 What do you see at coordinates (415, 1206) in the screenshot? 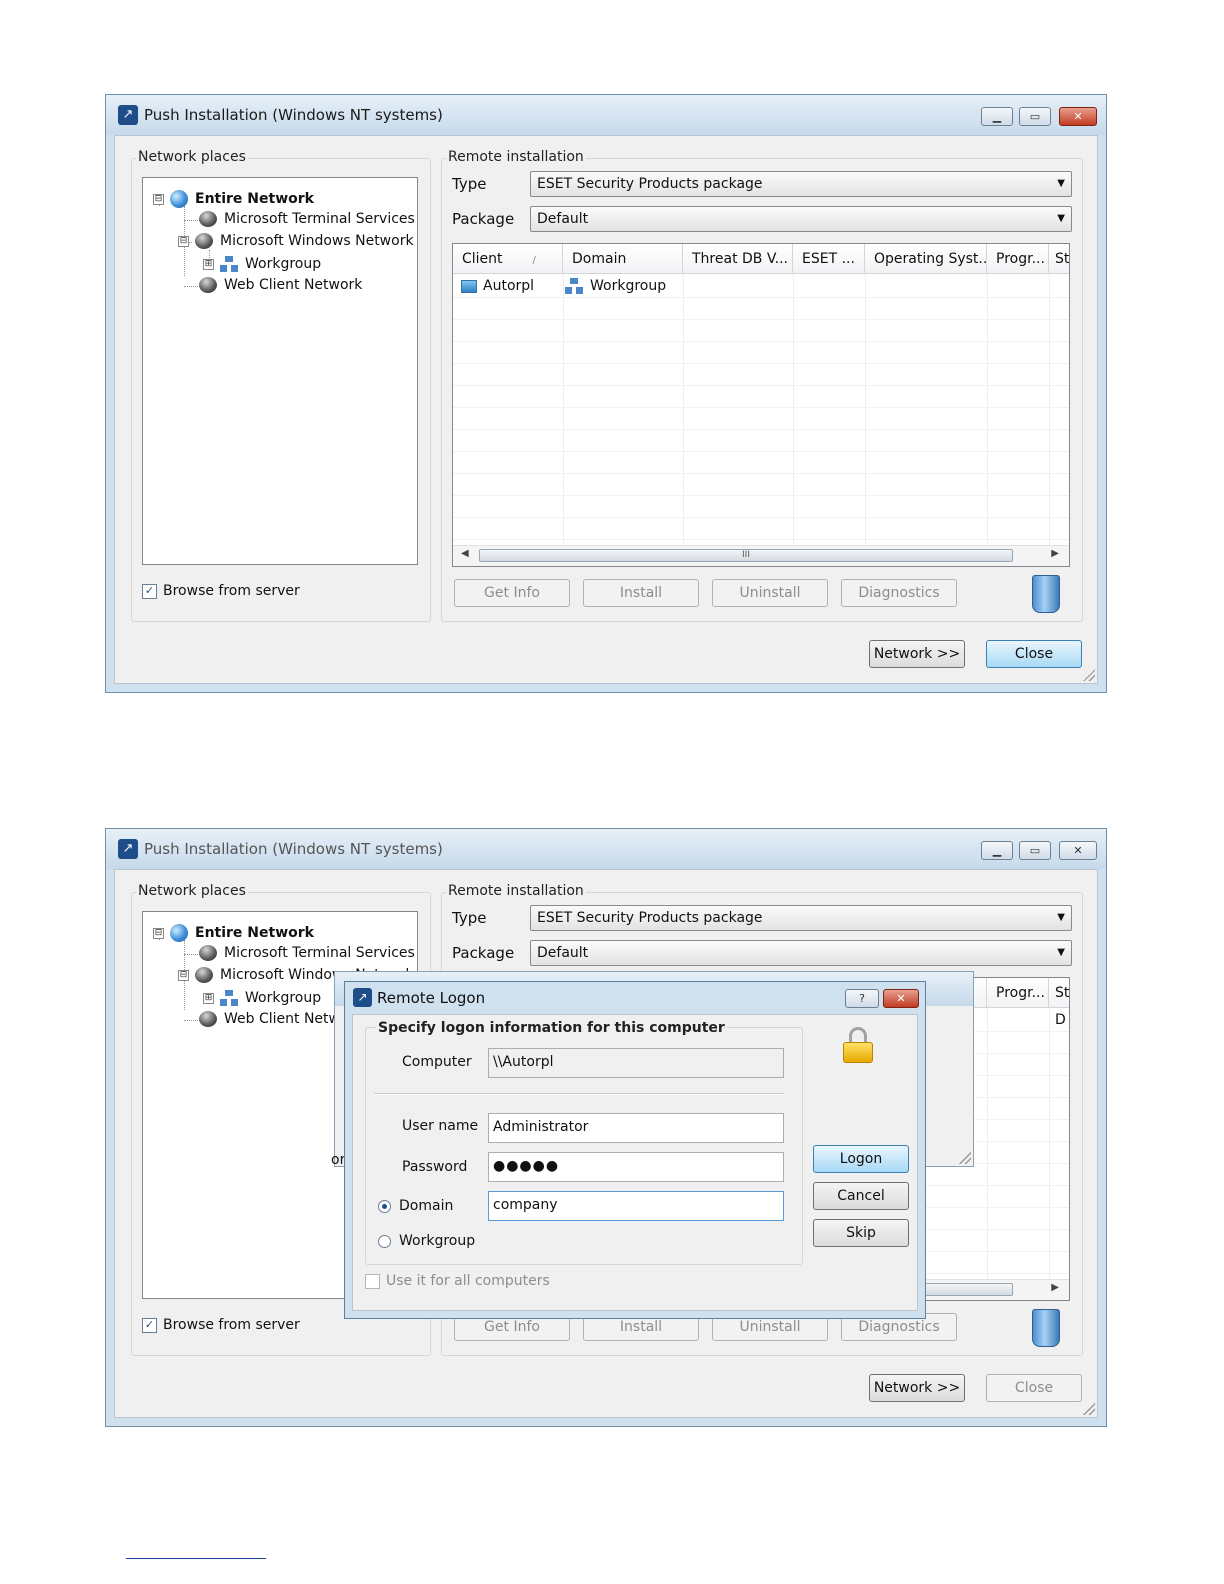
I see `domain-radio: Domain` at bounding box center [415, 1206].